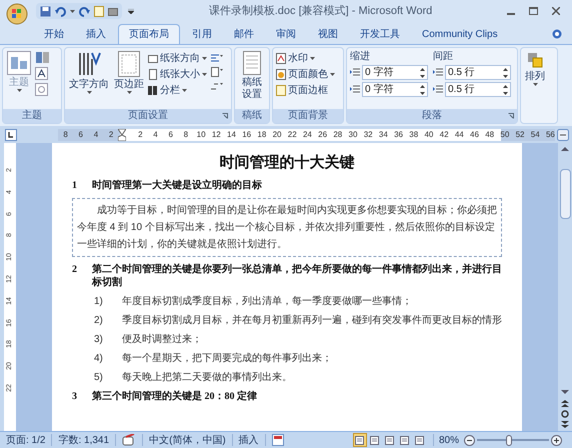  I want to click on theme-colors-icon, so click(43, 57).